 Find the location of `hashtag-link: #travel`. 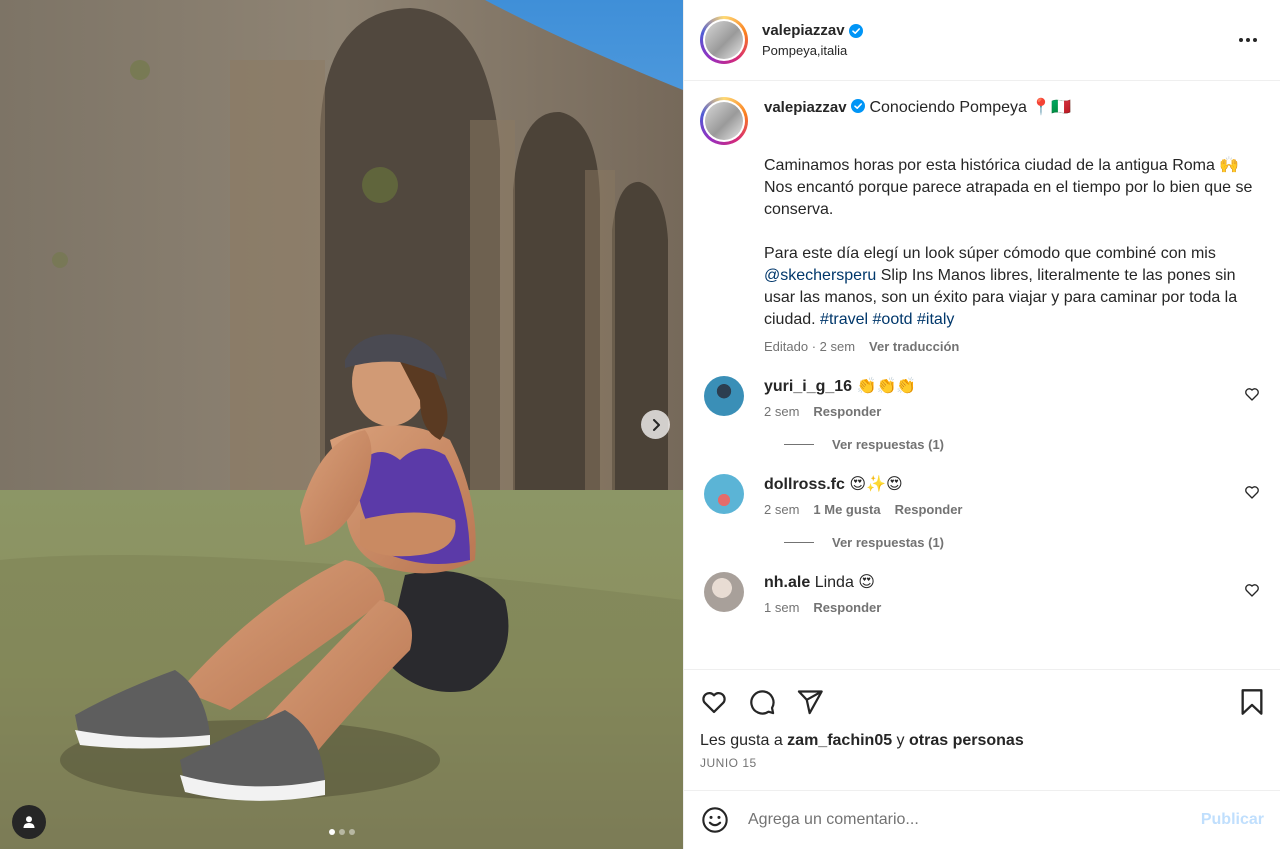

hashtag-link: #travel is located at coordinates (844, 319).